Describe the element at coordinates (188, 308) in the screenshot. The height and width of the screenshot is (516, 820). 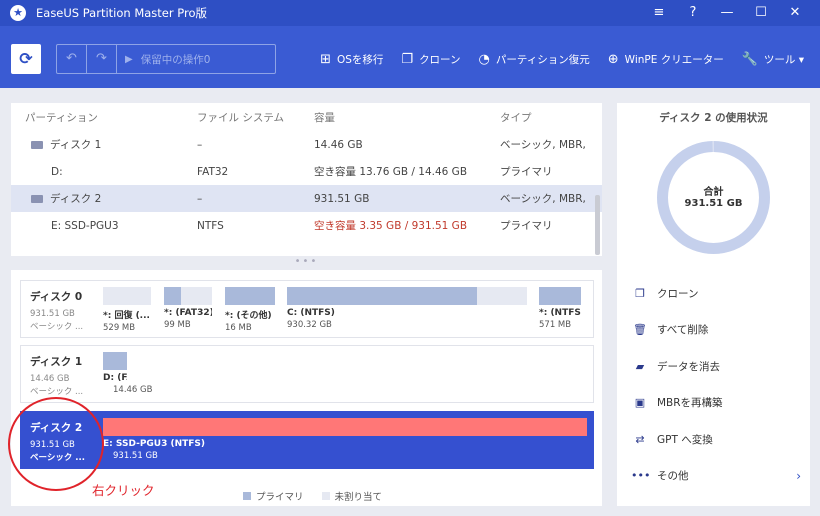
I see `partition-block: *: (FAT32) 99 MB` at that location.